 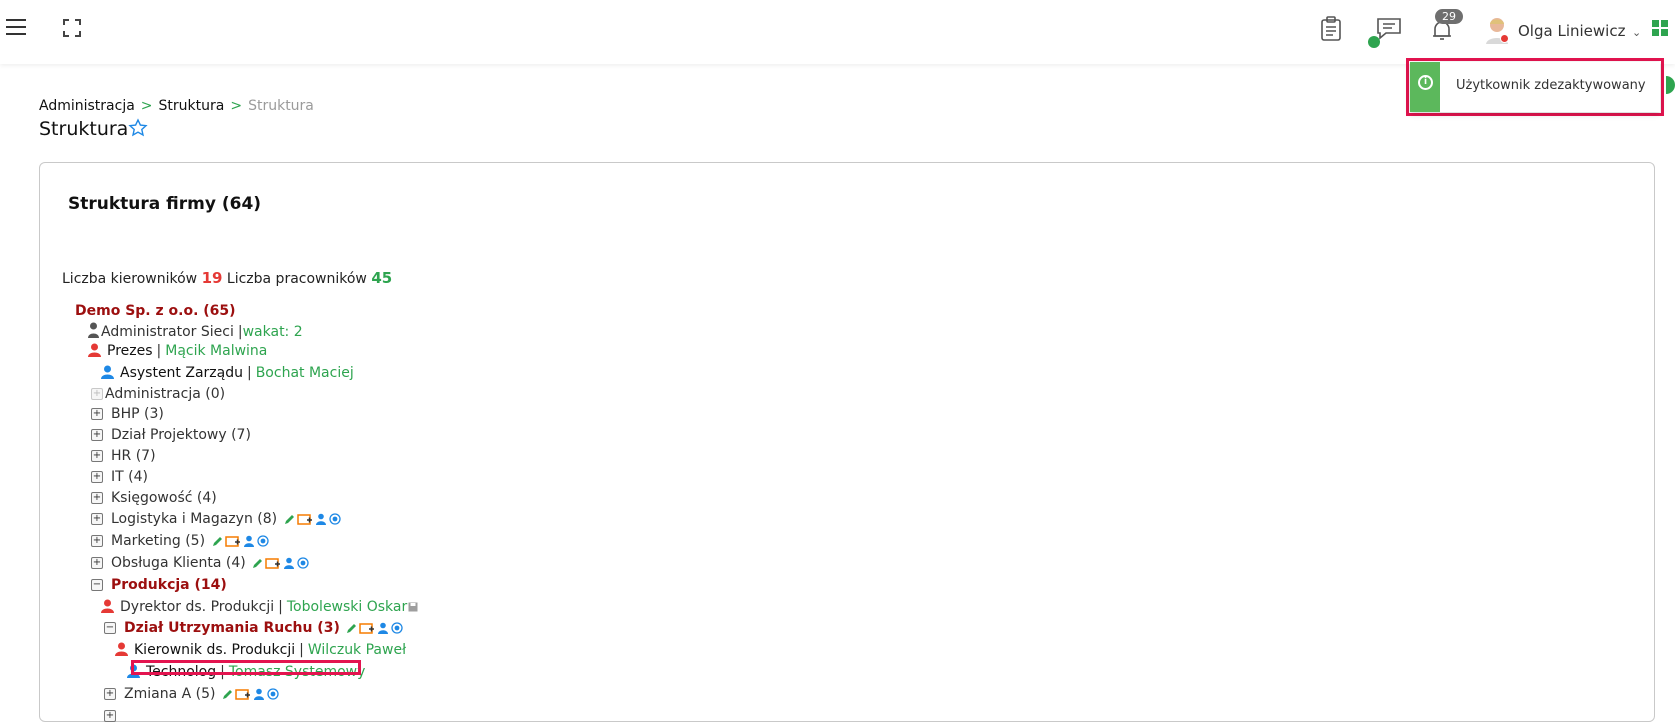 I want to click on tree-department-row: + Księgowość (4), so click(x=154, y=498).